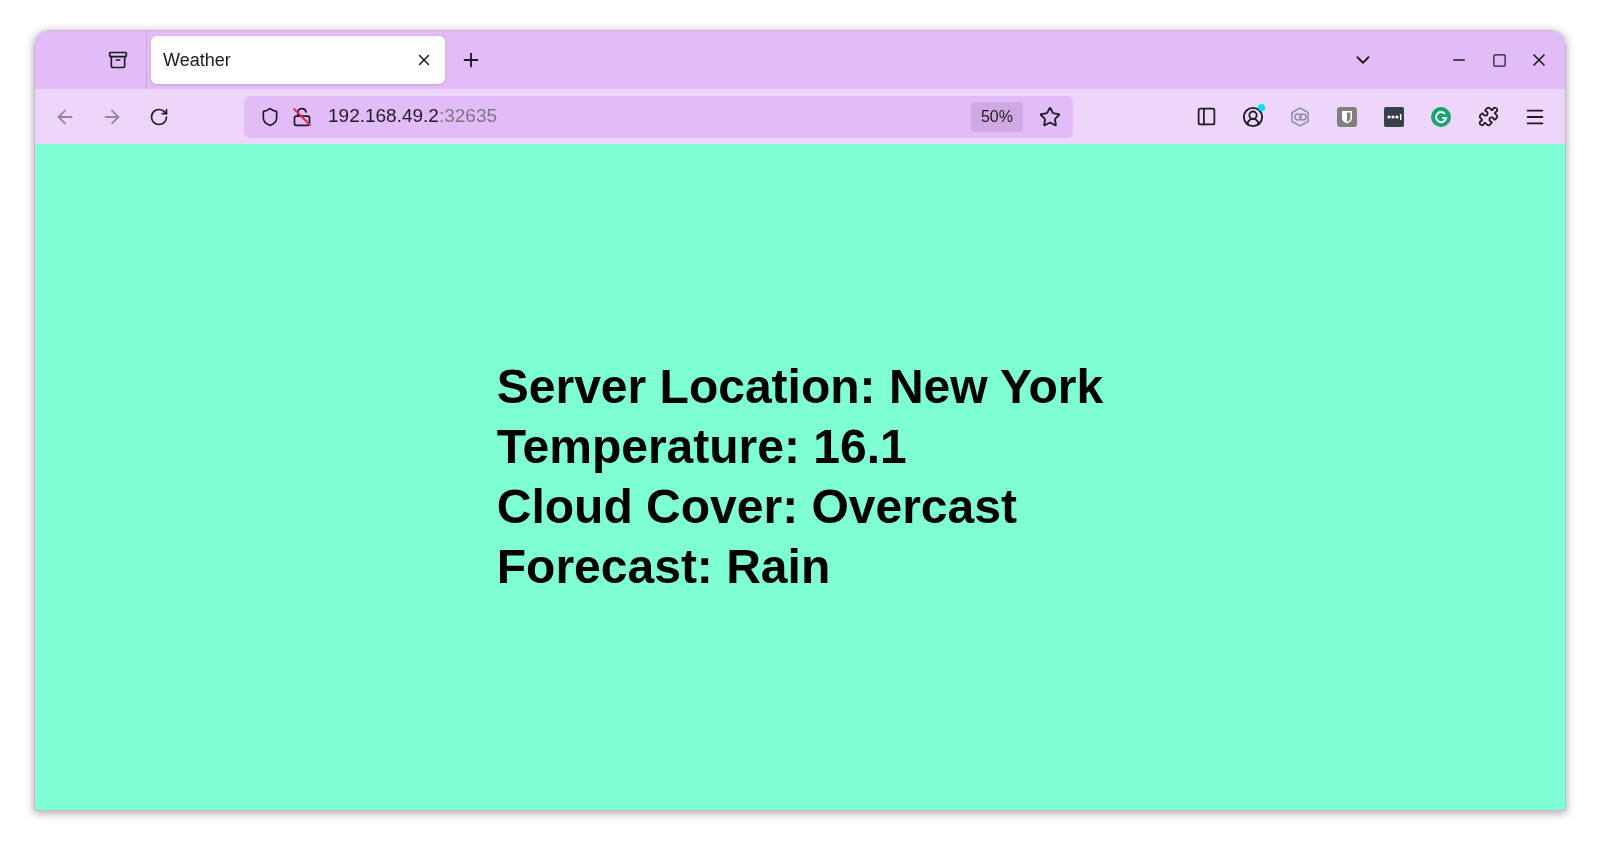 The width and height of the screenshot is (1600, 849). What do you see at coordinates (664, 567) in the screenshot?
I see `weather-line: Forecast: Rain` at bounding box center [664, 567].